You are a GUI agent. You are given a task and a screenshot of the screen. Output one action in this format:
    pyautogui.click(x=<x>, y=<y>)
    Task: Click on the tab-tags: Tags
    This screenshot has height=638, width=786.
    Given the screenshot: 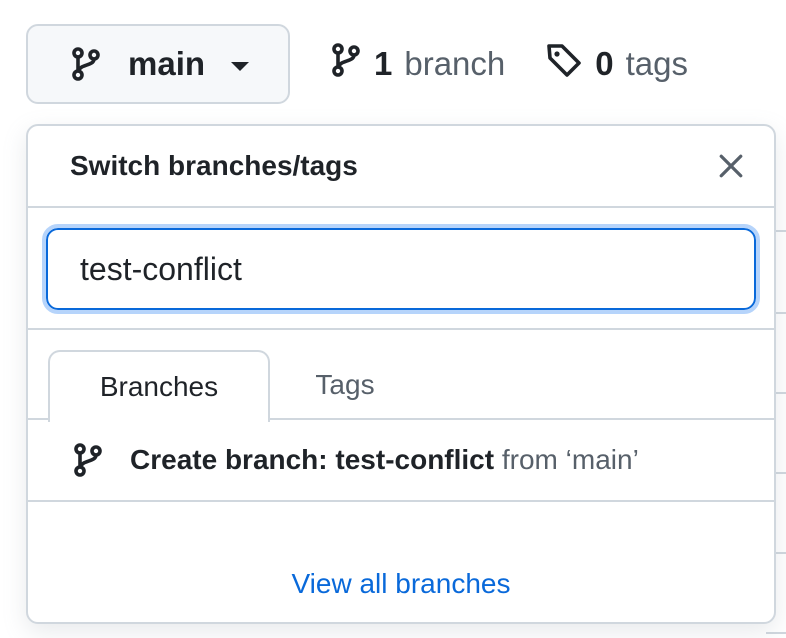 What is the action you would take?
    pyautogui.click(x=345, y=385)
    